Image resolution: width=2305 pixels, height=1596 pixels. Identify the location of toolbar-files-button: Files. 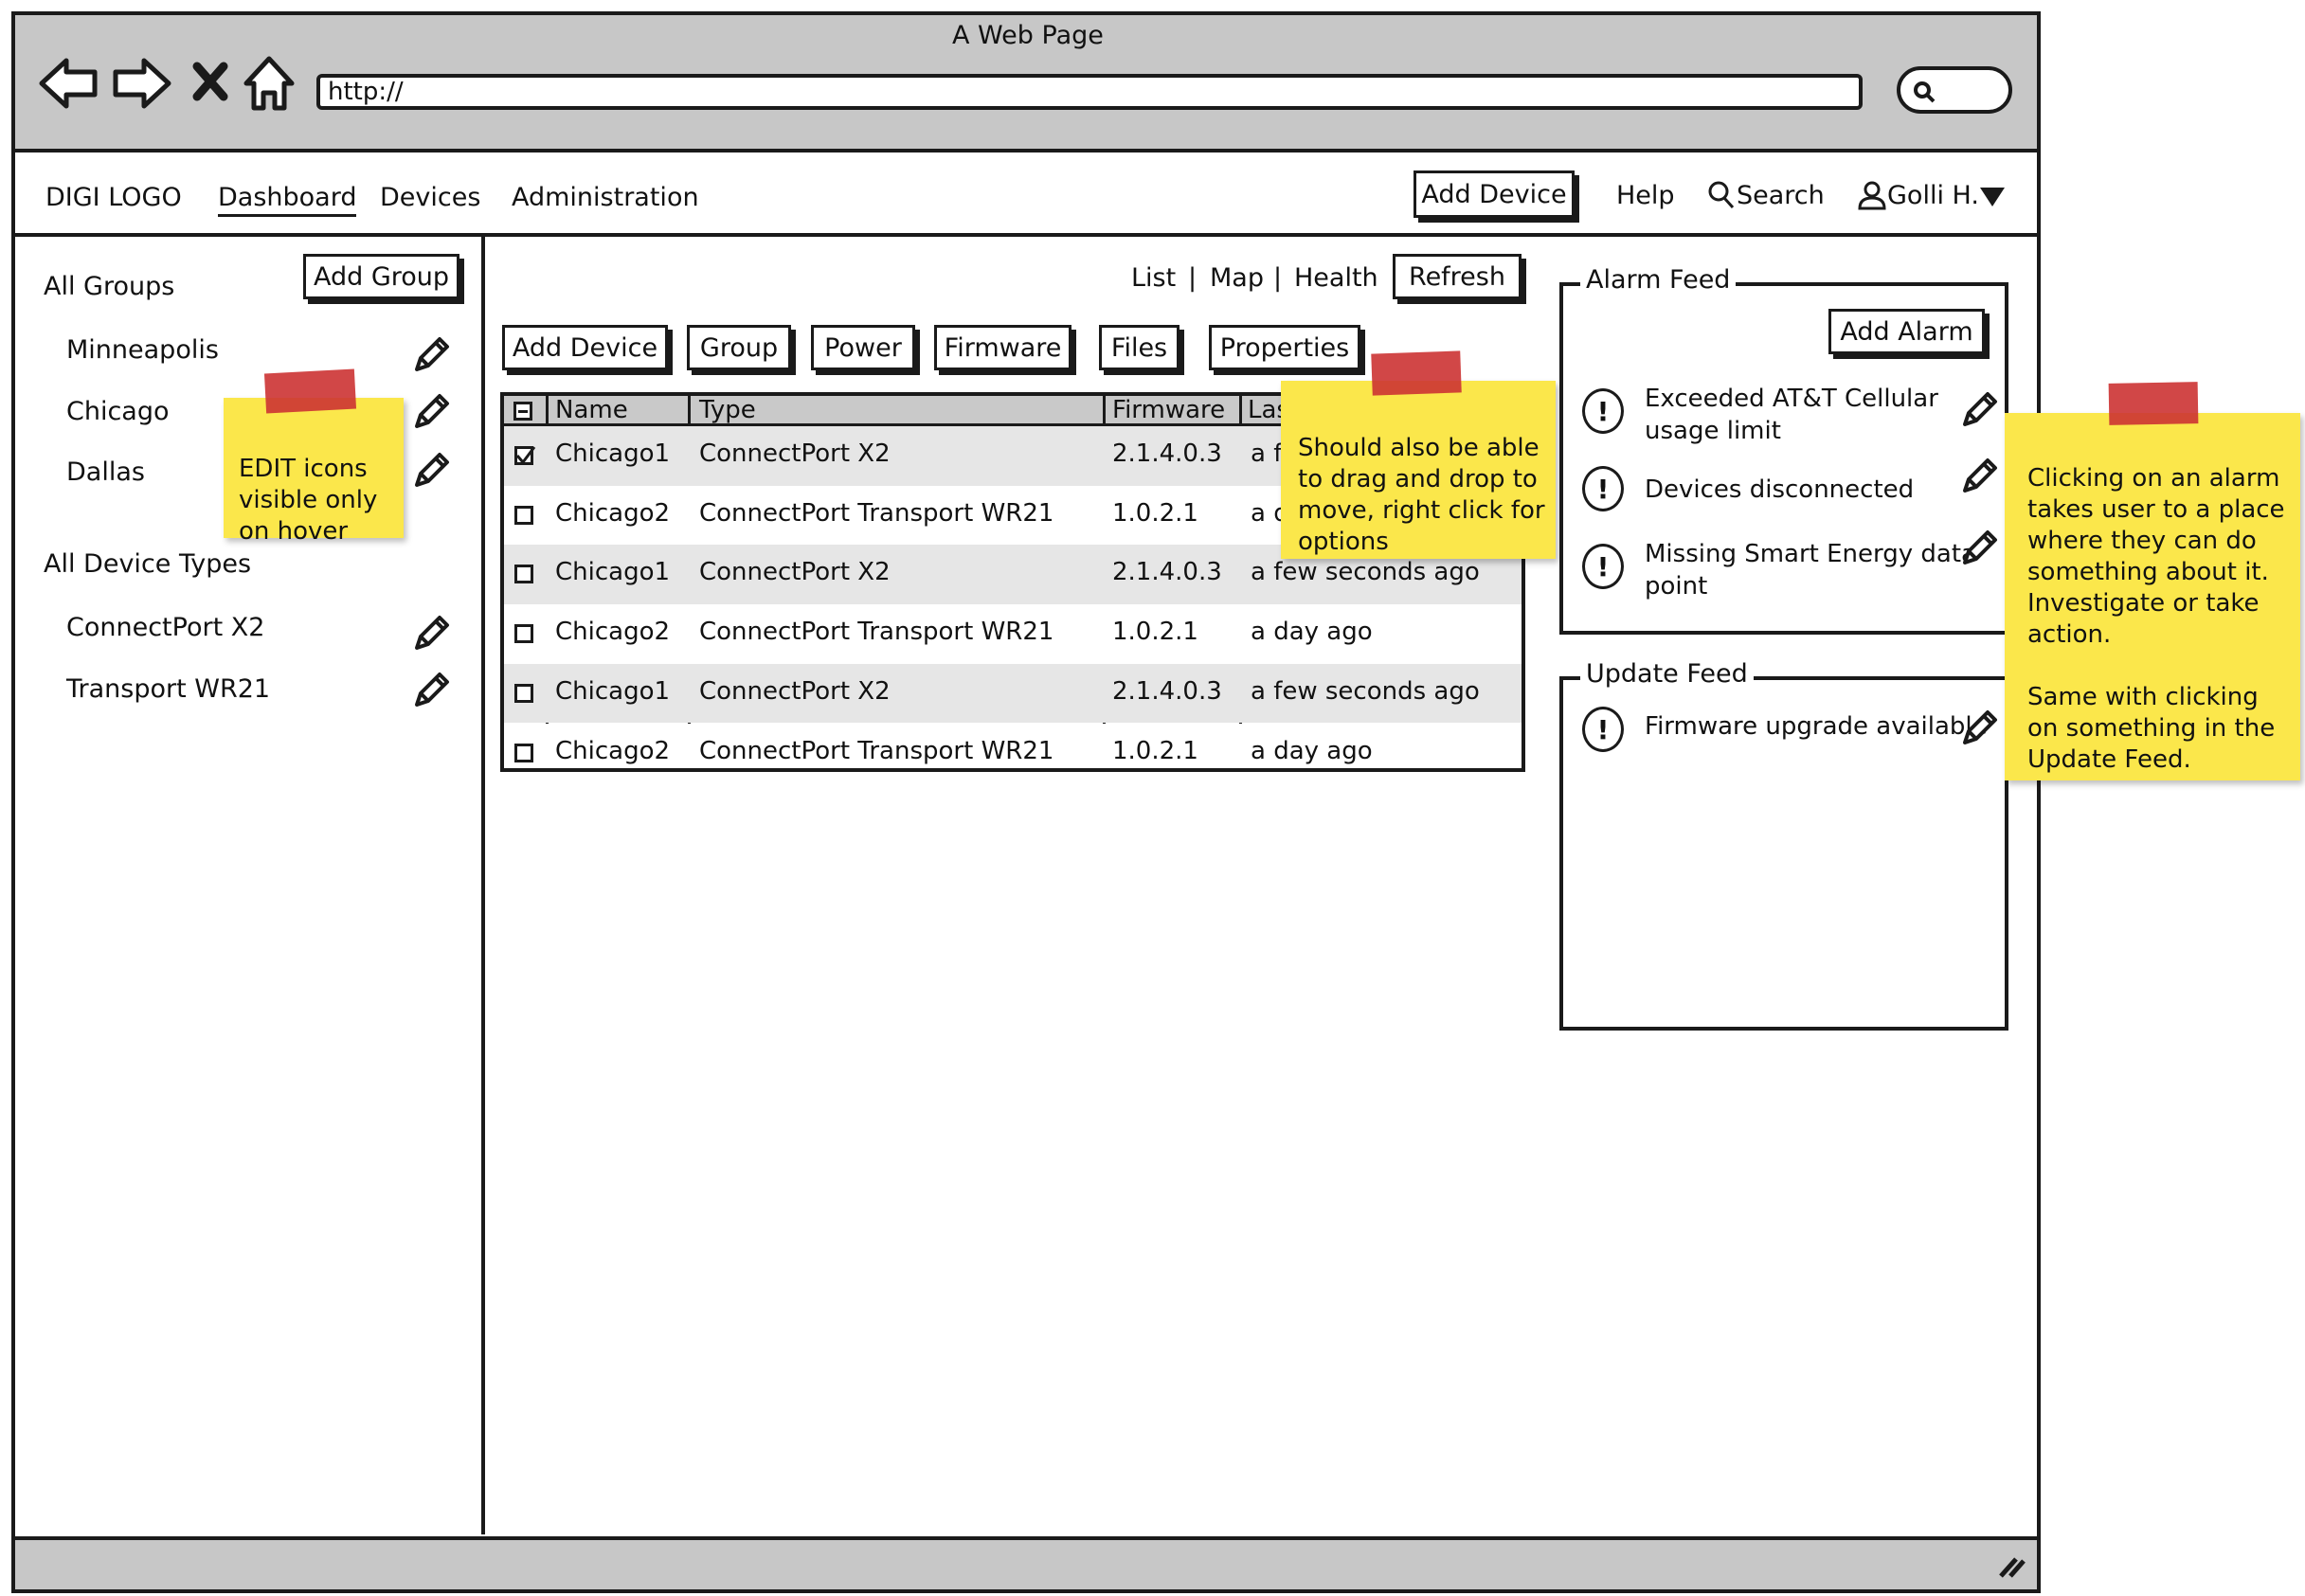
(1139, 347).